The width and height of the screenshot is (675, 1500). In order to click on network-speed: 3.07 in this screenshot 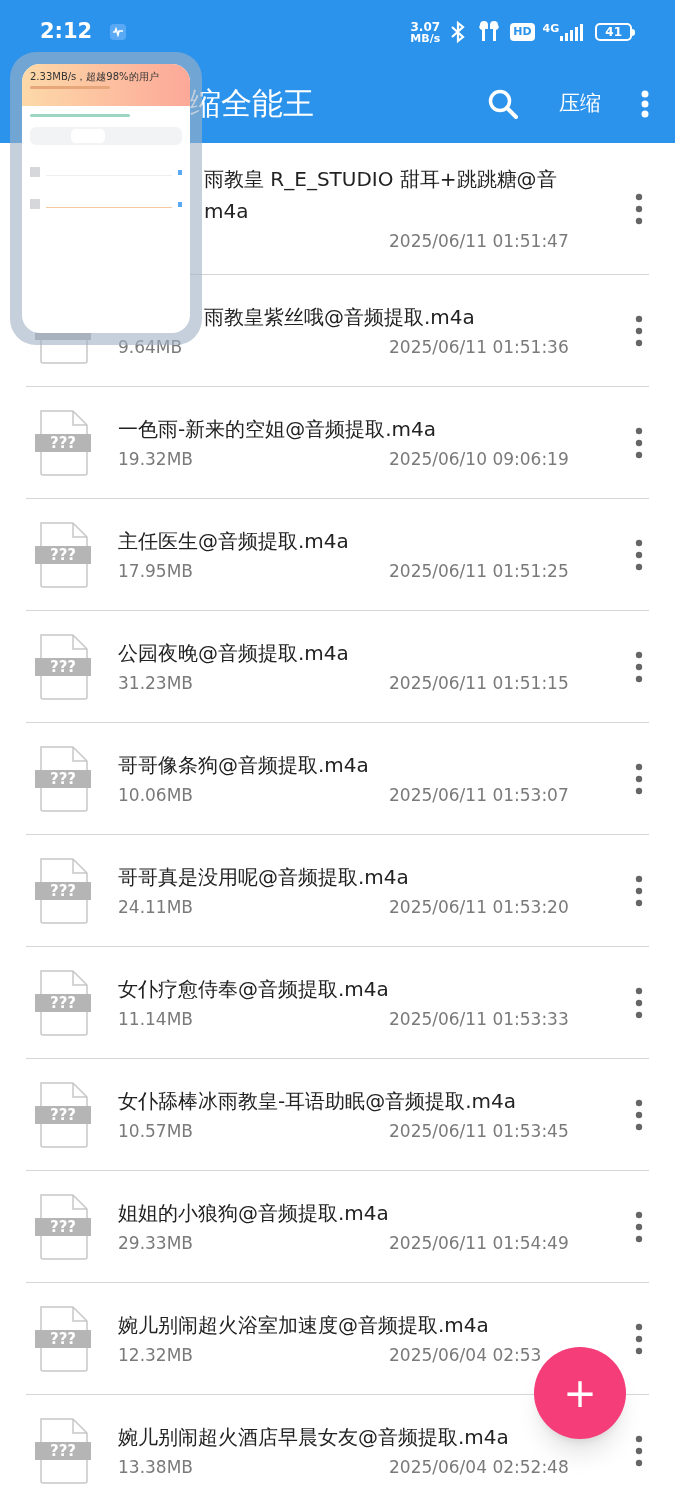, I will do `click(425, 26)`.